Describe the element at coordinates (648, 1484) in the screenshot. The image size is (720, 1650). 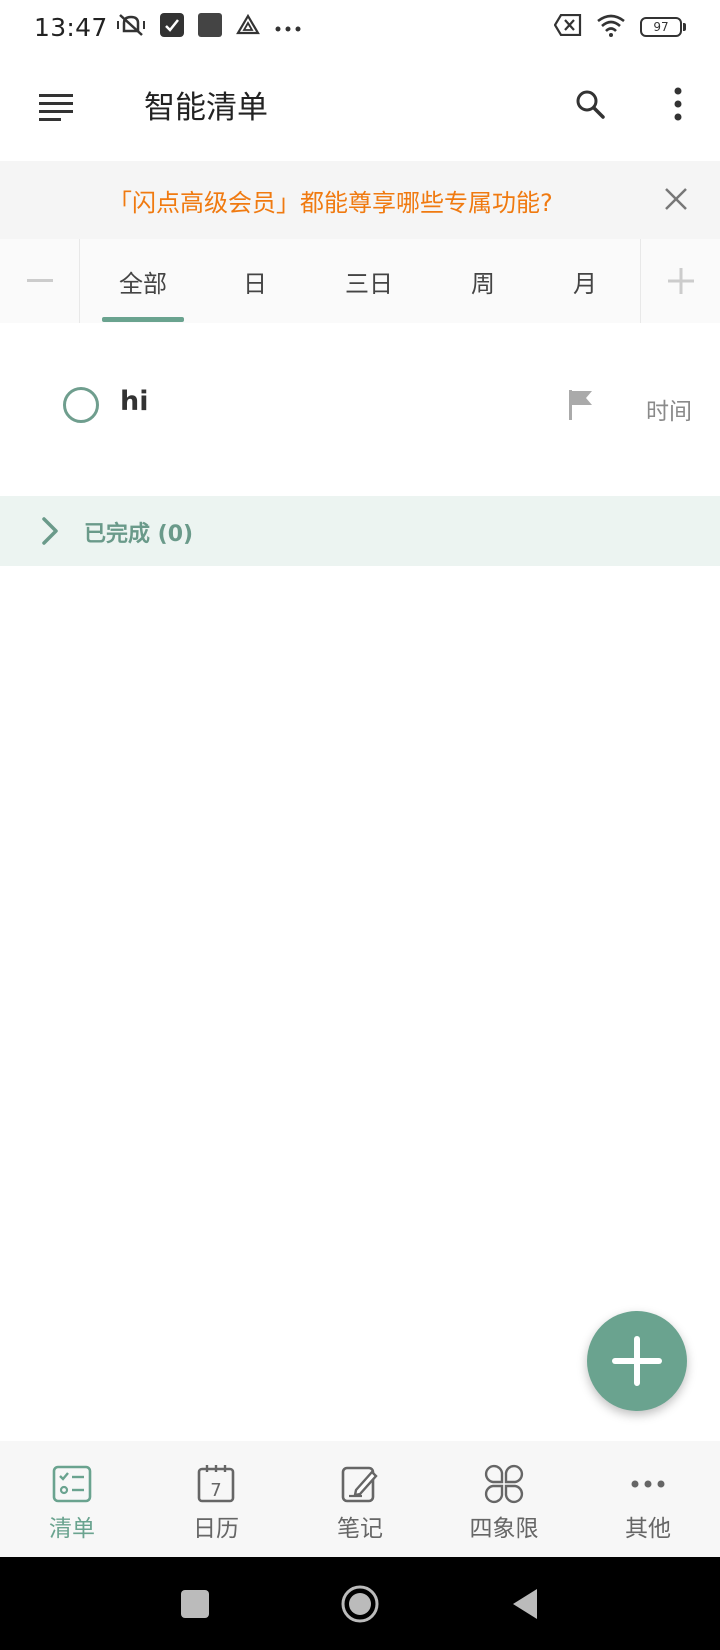
I see `more-horiz-icon` at that location.